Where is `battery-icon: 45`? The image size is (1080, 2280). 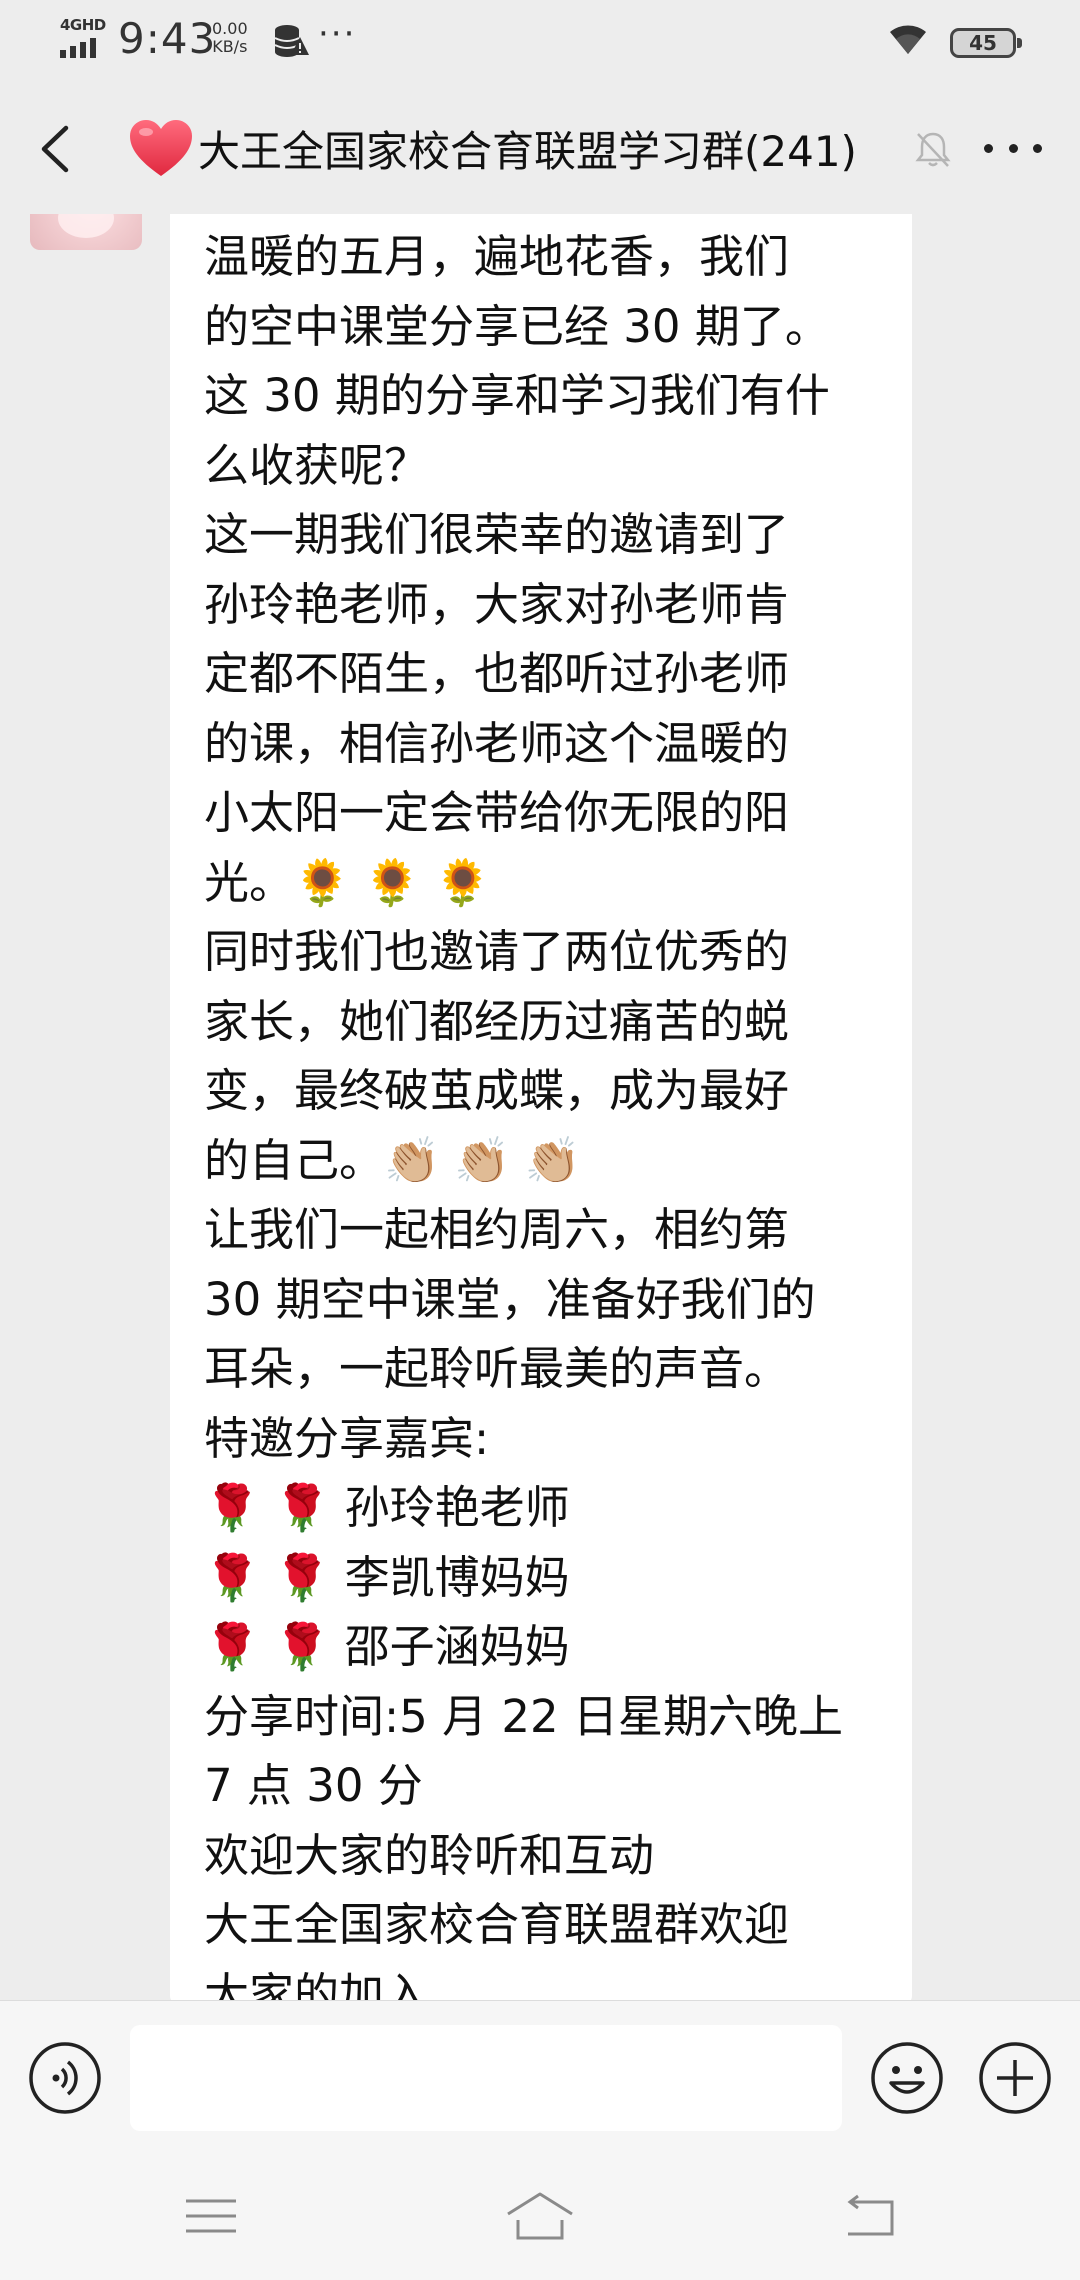 battery-icon: 45 is located at coordinates (986, 43).